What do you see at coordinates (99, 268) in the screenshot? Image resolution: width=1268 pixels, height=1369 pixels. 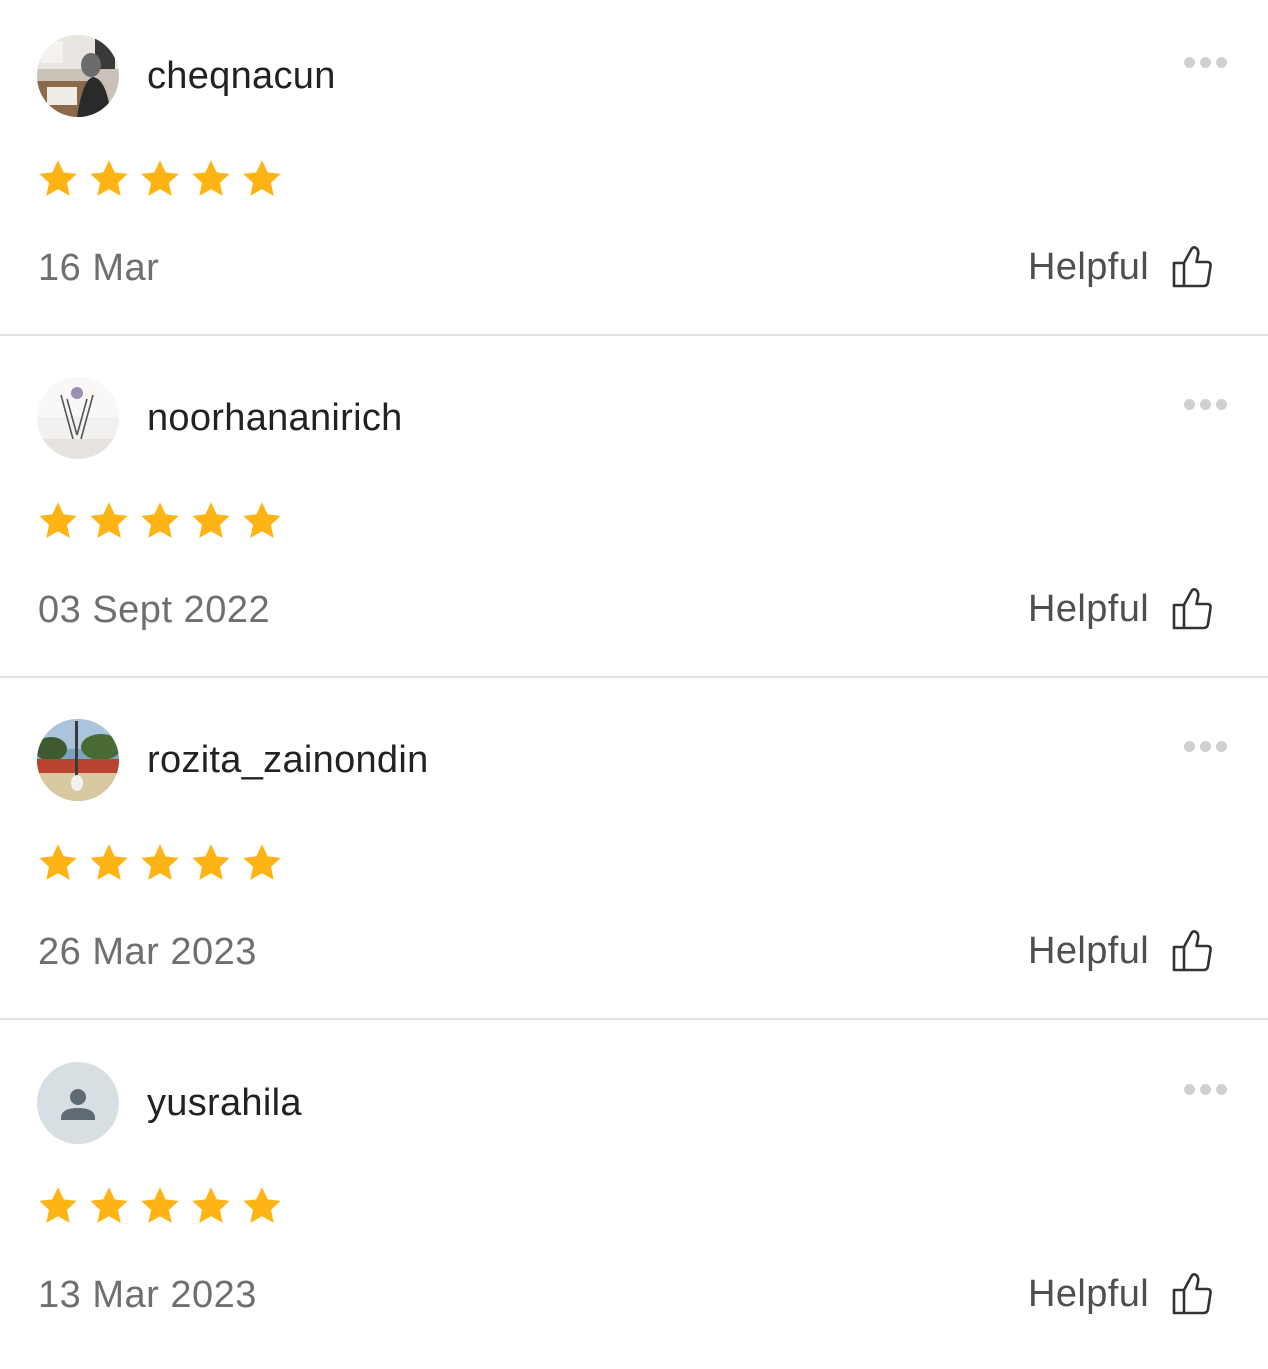 I see `review-date: 16 Mar` at bounding box center [99, 268].